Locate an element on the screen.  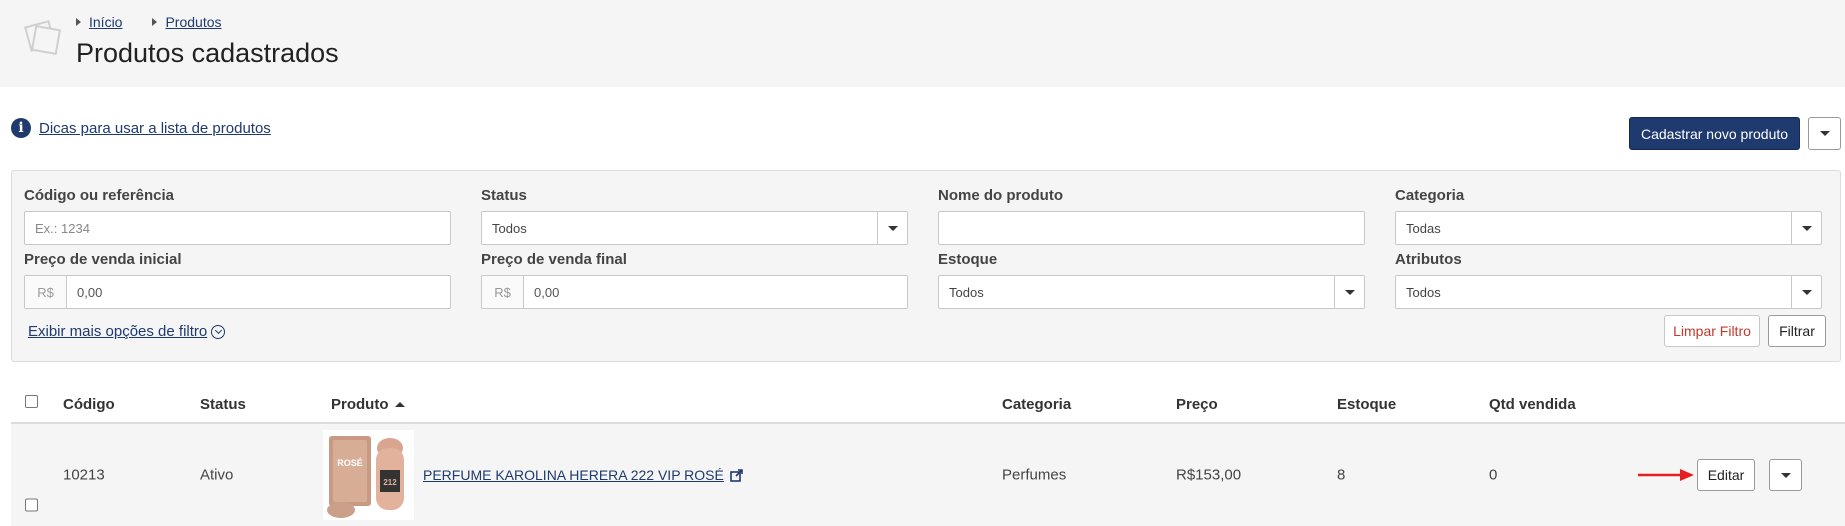
clear-filter-button: Limpar Filtro is located at coordinates (1712, 331).